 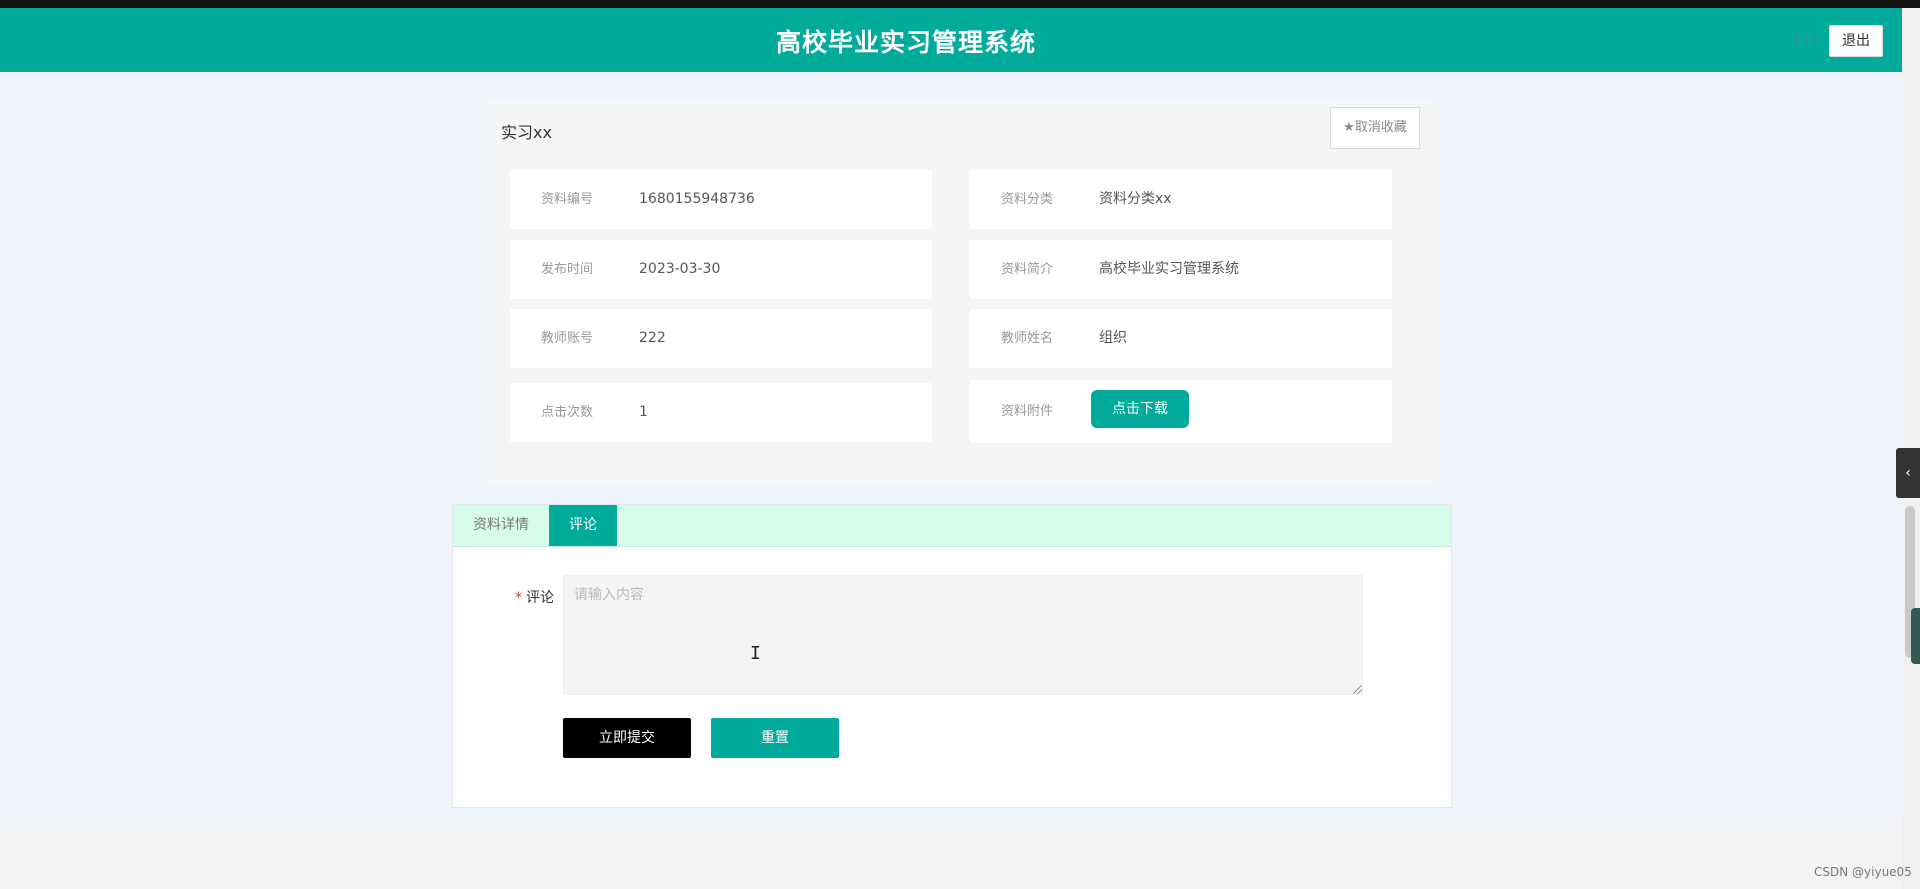 What do you see at coordinates (1135, 199) in the screenshot?
I see `field-value: 资料分类xx` at bounding box center [1135, 199].